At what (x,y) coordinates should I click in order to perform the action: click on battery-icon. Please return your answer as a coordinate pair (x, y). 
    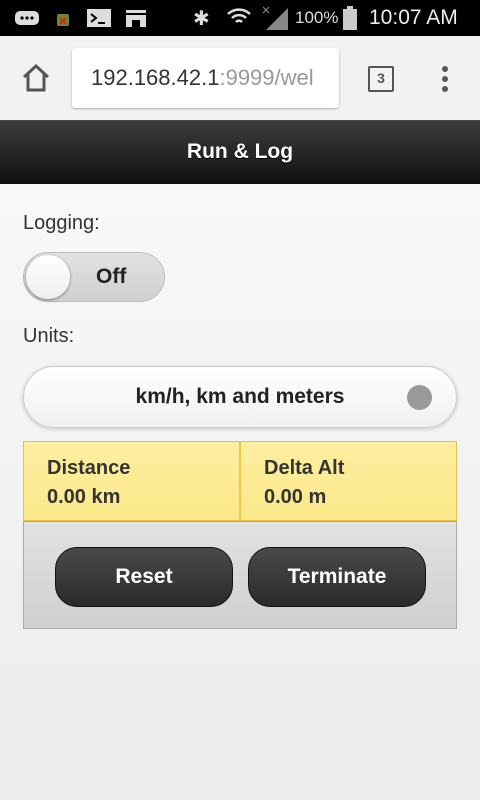
    Looking at the image, I should click on (350, 18).